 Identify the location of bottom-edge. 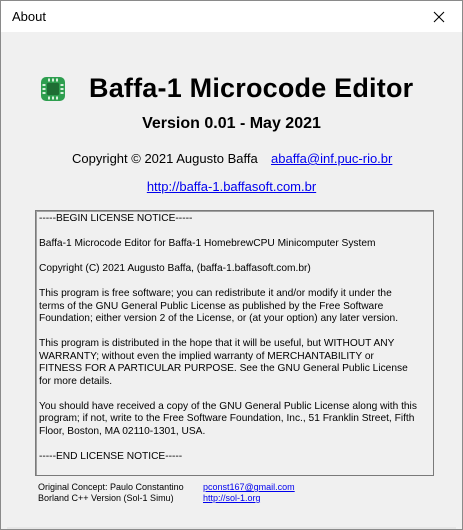
(231, 528).